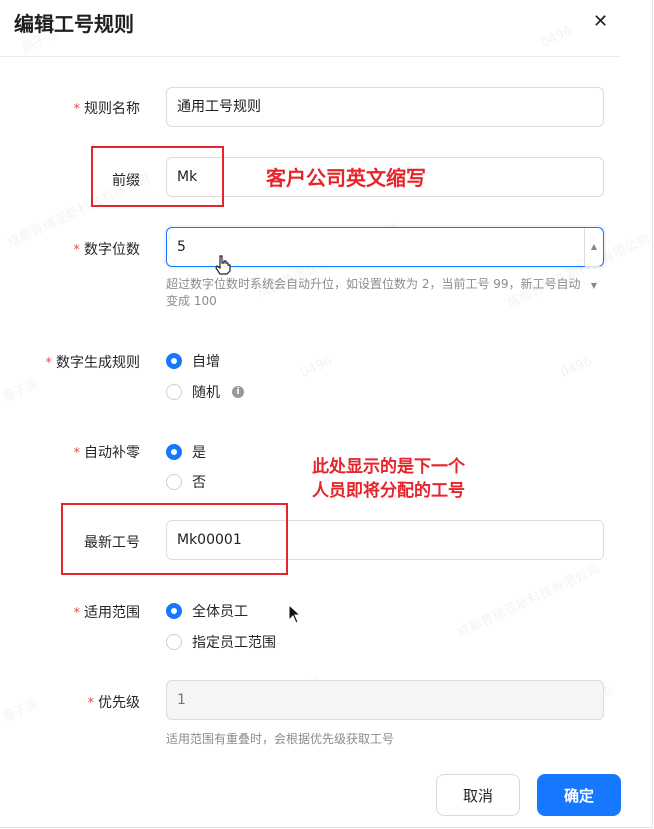 This screenshot has width=654, height=829. Describe the element at coordinates (223, 265) in the screenshot. I see `hand-cursor-icon` at that location.